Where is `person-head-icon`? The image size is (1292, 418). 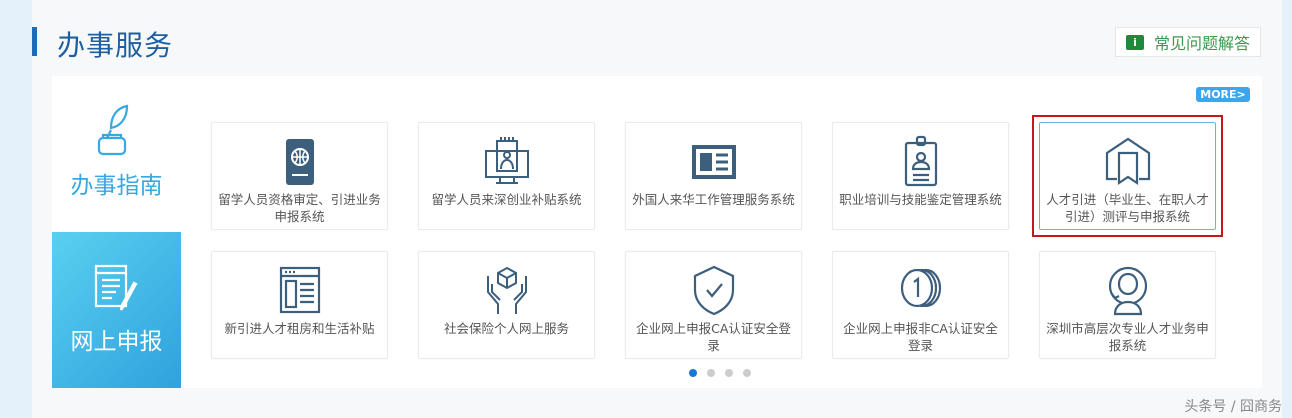 person-head-icon is located at coordinates (1127, 291).